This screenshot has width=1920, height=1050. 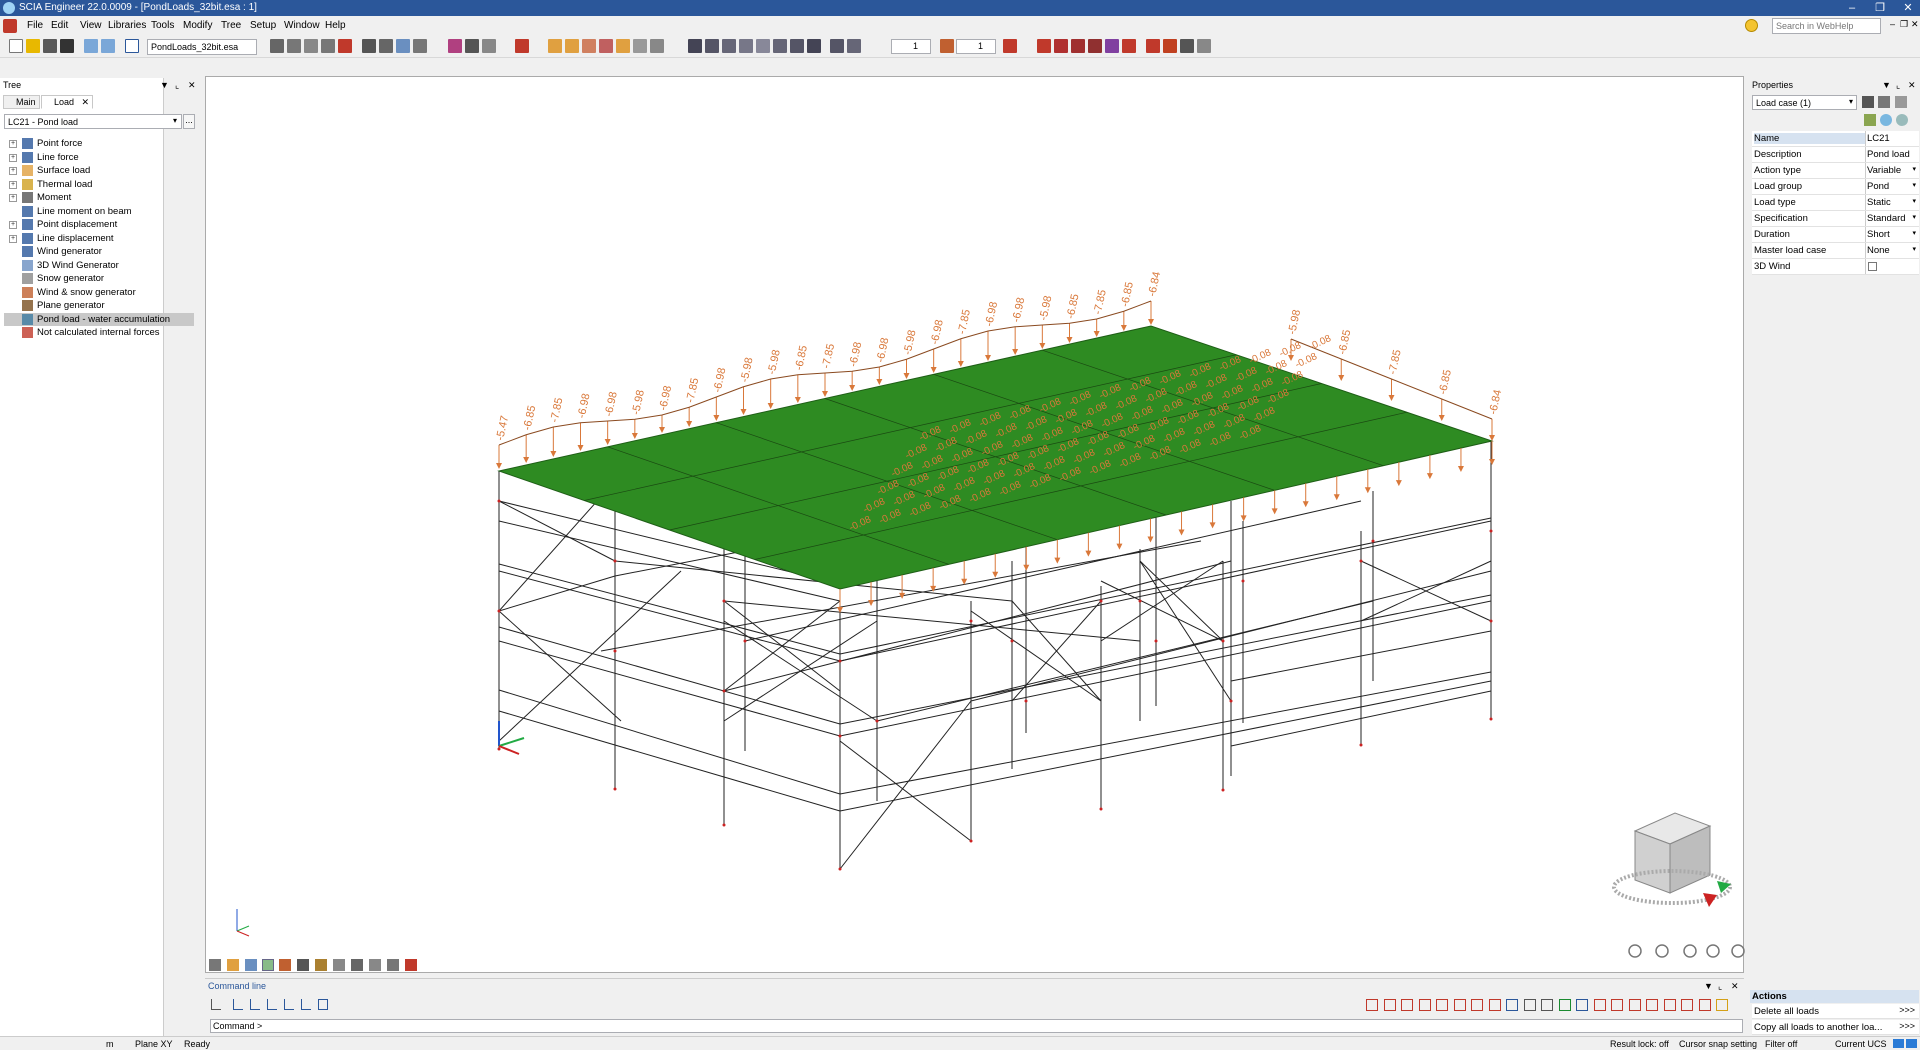 What do you see at coordinates (1720, 986) in the screenshot?
I see `command-dock-icon: ⌞` at bounding box center [1720, 986].